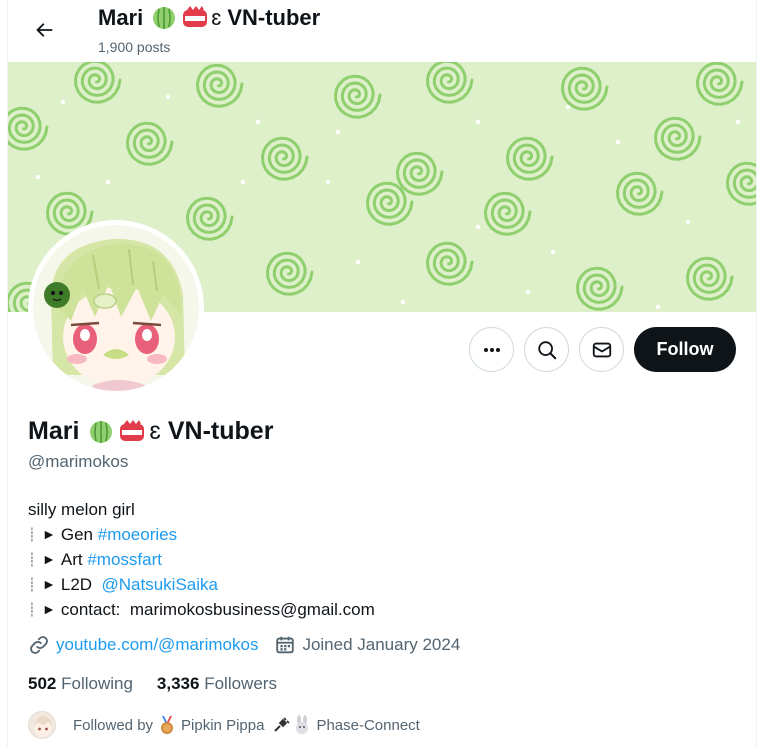 The height and width of the screenshot is (747, 764). Describe the element at coordinates (71, 559) in the screenshot. I see `bio-label: Art` at that location.